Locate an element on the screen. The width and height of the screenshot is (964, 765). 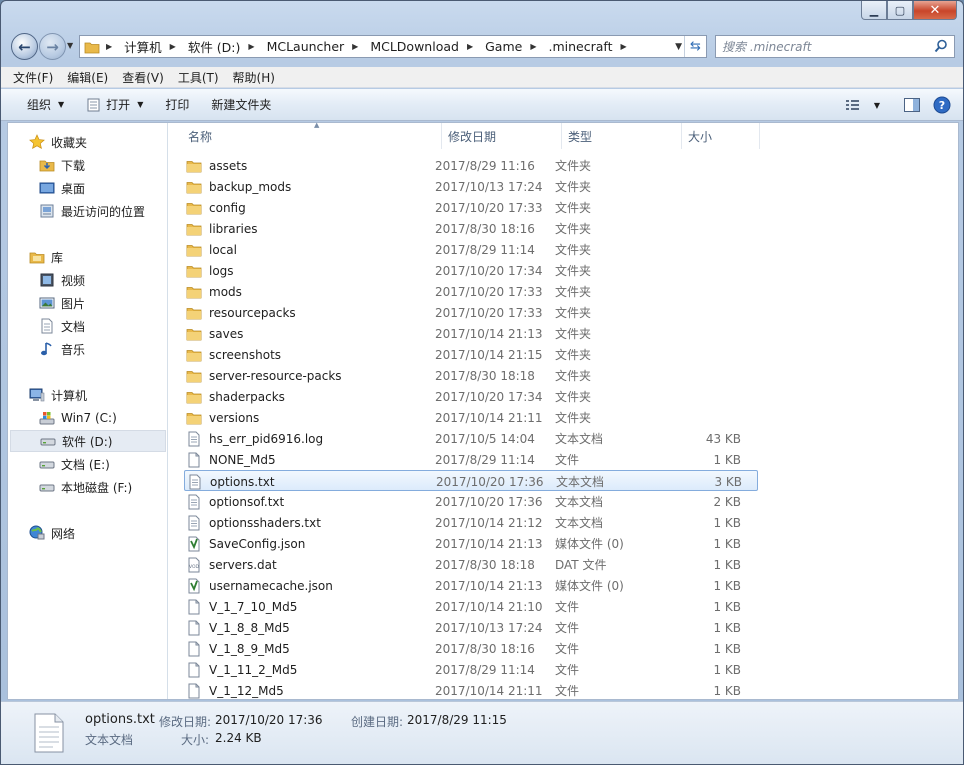
column-header-size: 大小 is located at coordinates (721, 136).